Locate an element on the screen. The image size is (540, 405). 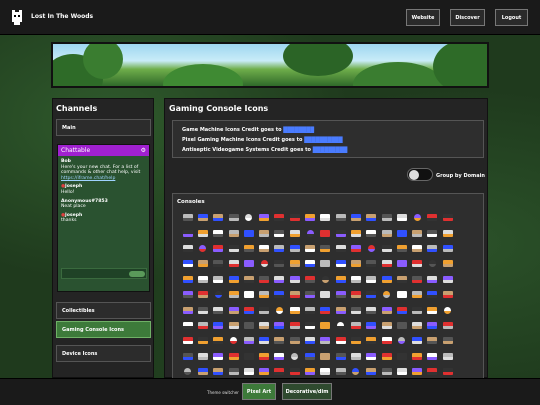
site-title: Lost In The Woods is located at coordinates (62, 16).